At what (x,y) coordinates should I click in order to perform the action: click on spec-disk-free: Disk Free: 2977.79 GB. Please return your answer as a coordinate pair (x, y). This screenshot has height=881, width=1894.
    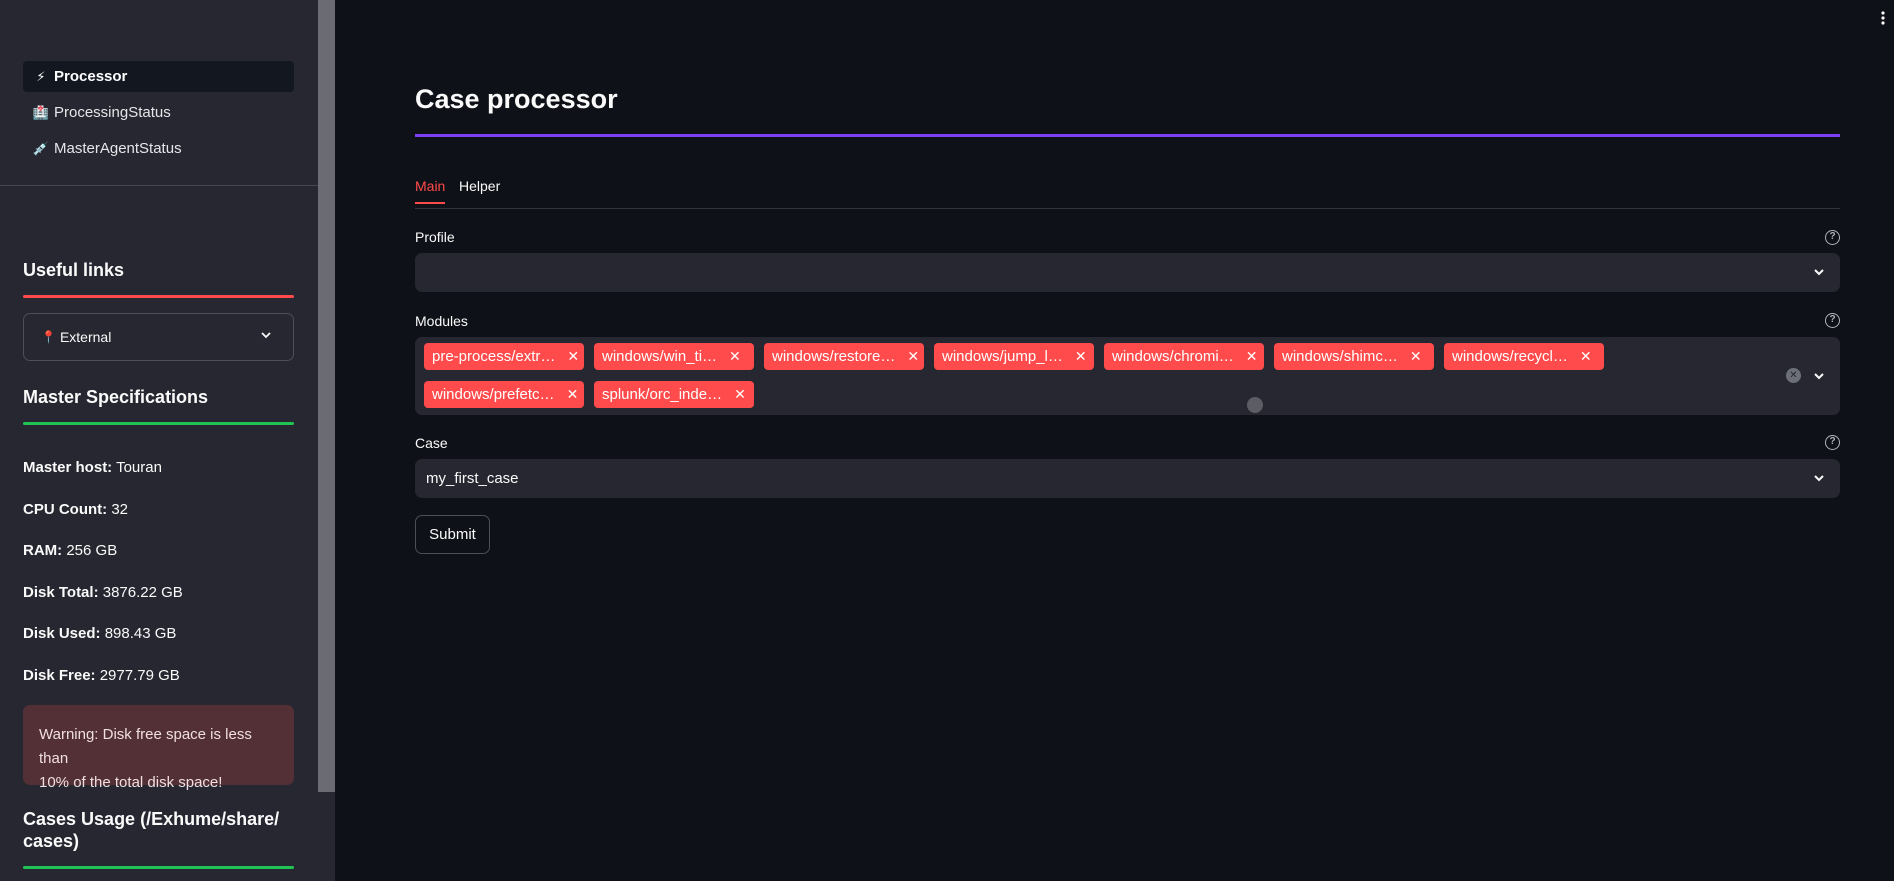
    Looking at the image, I should click on (101, 675).